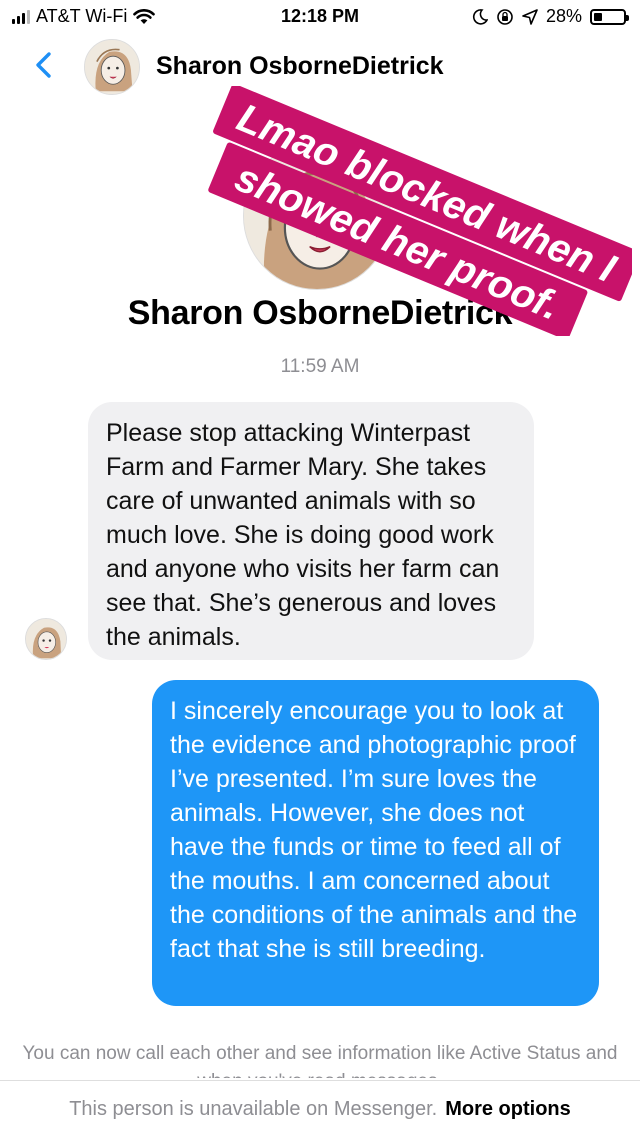 The width and height of the screenshot is (640, 1137). What do you see at coordinates (253, 1108) in the screenshot?
I see `unavailable-text: This person is unavailable on Messenger.` at bounding box center [253, 1108].